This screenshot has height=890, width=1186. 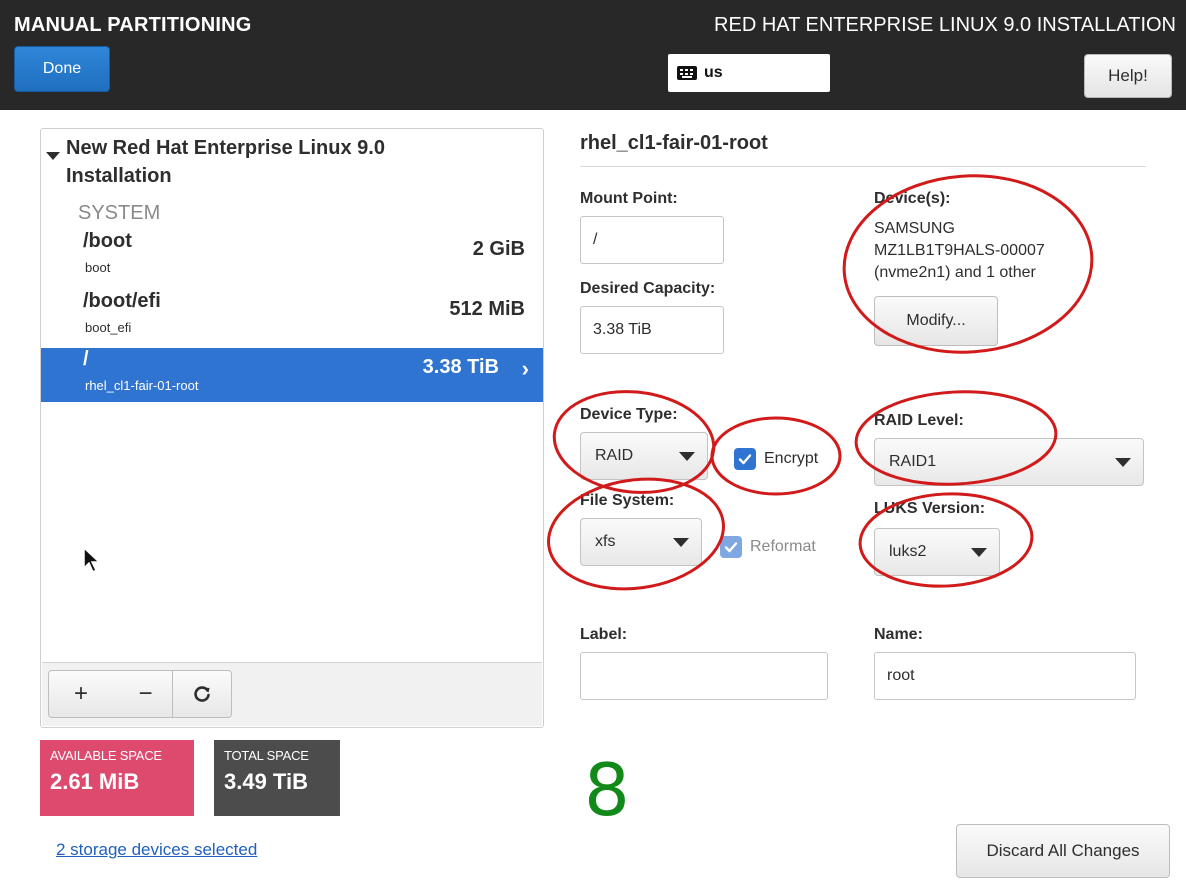 I want to click on mount-point-field: /, so click(x=652, y=240).